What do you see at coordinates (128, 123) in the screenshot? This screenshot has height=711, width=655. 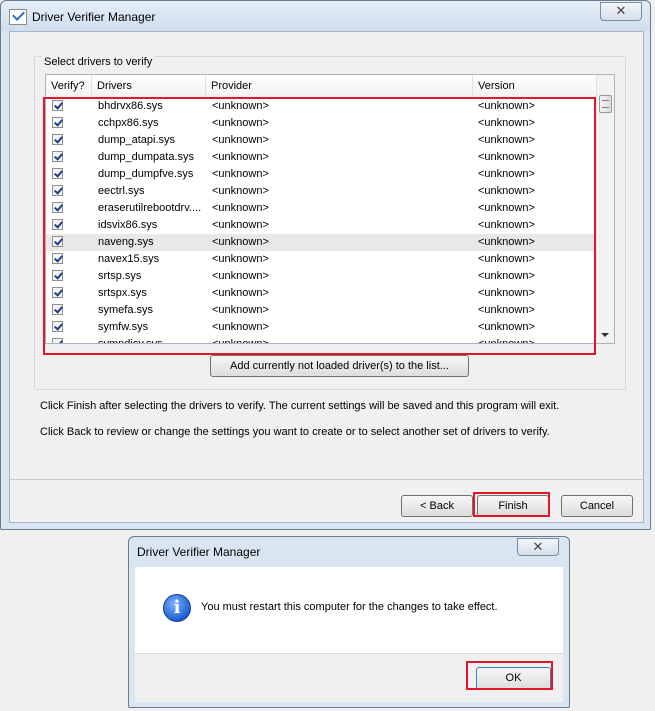 I see `driver-name: cchpx86.sys` at bounding box center [128, 123].